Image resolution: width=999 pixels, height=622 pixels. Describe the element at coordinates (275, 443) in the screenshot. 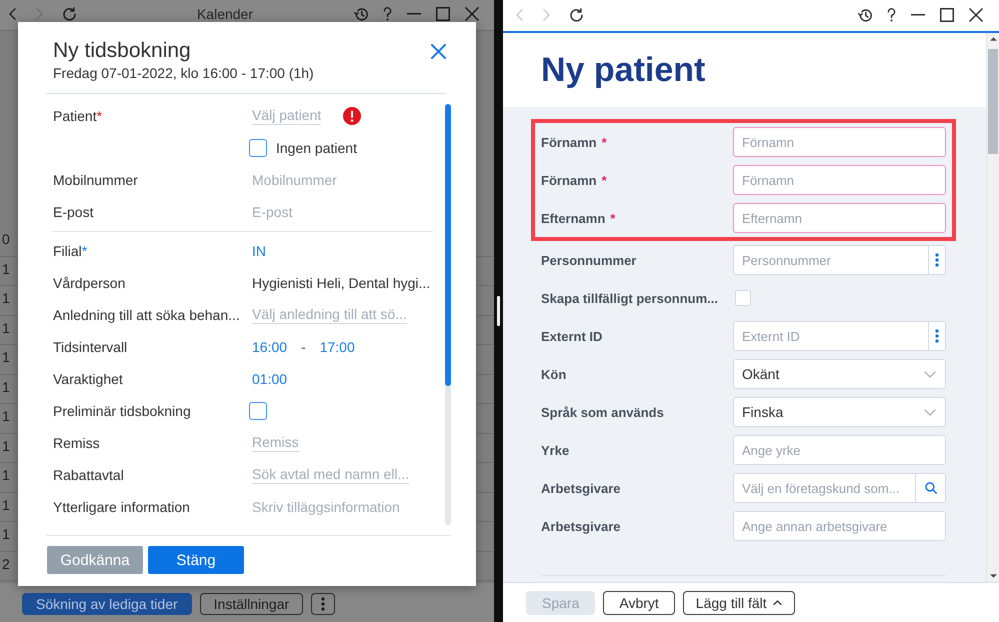

I see `picker-field: Remiss` at that location.